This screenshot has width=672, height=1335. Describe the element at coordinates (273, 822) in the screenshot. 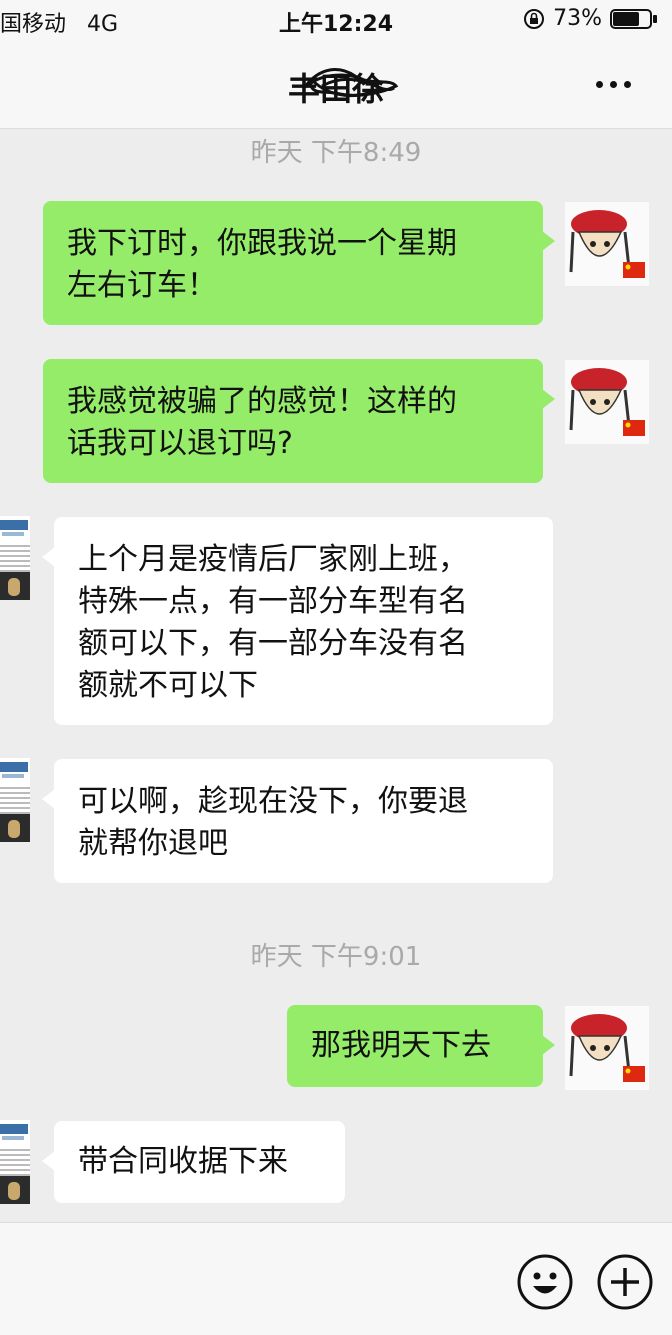

I see `message-text: 可以啊，趁现在没下，你要退 就帮你退吧` at that location.